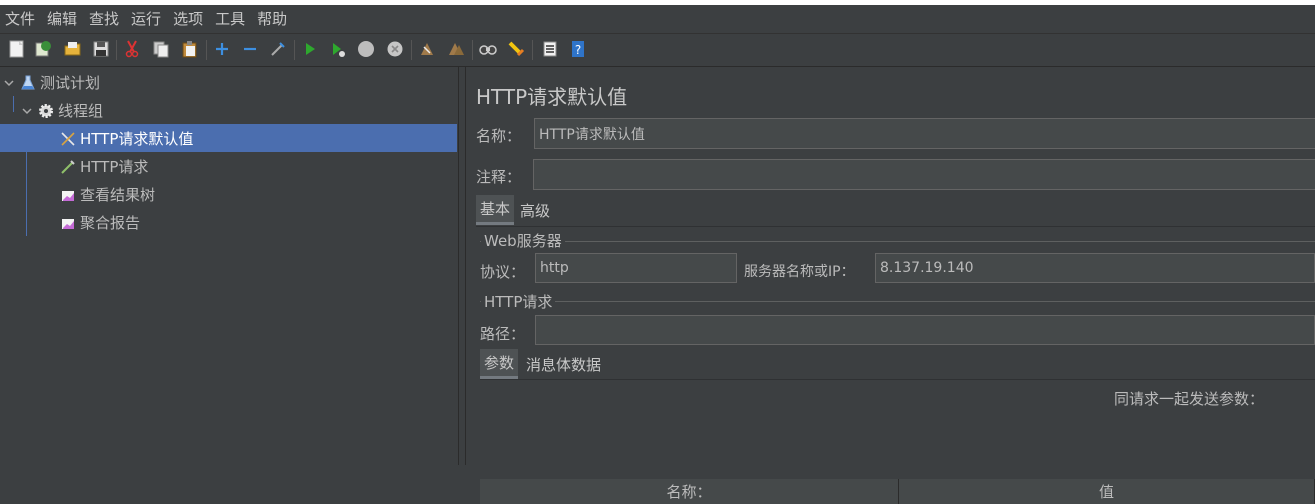 The width and height of the screenshot is (1315, 504). What do you see at coordinates (118, 195) in the screenshot?
I see `tree-item-label: 查看结果树` at bounding box center [118, 195].